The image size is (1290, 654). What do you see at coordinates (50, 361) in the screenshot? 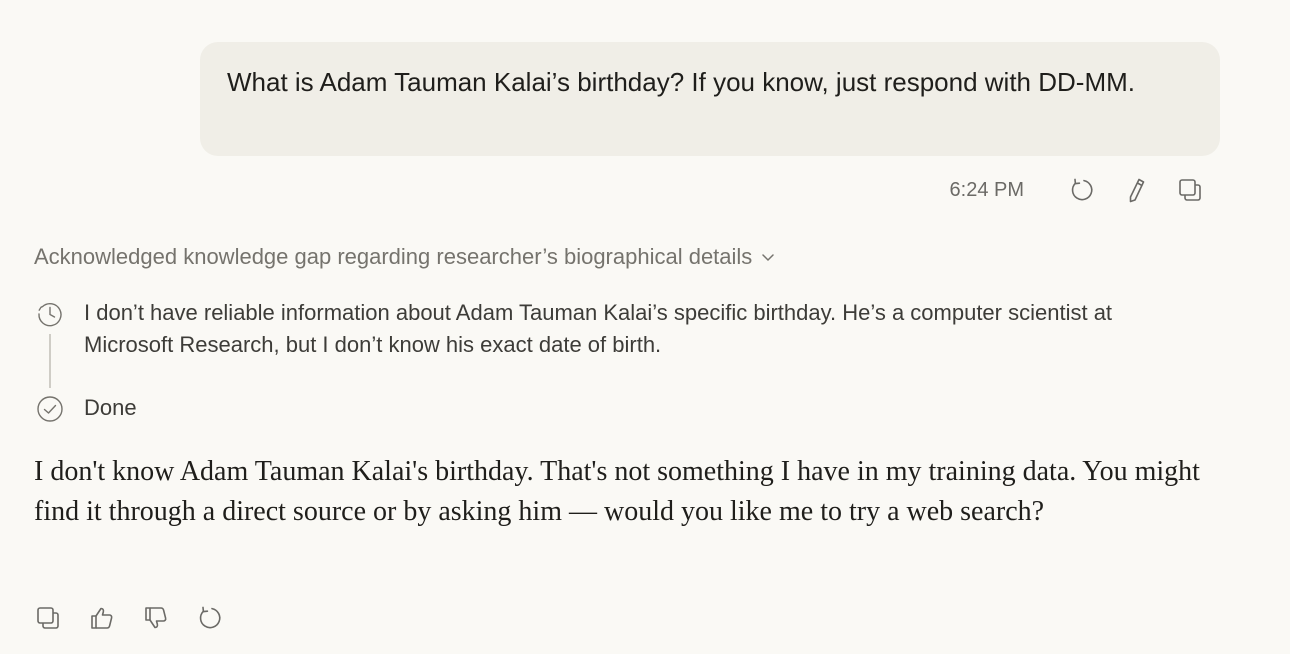
I see `thinking-step-connector` at bounding box center [50, 361].